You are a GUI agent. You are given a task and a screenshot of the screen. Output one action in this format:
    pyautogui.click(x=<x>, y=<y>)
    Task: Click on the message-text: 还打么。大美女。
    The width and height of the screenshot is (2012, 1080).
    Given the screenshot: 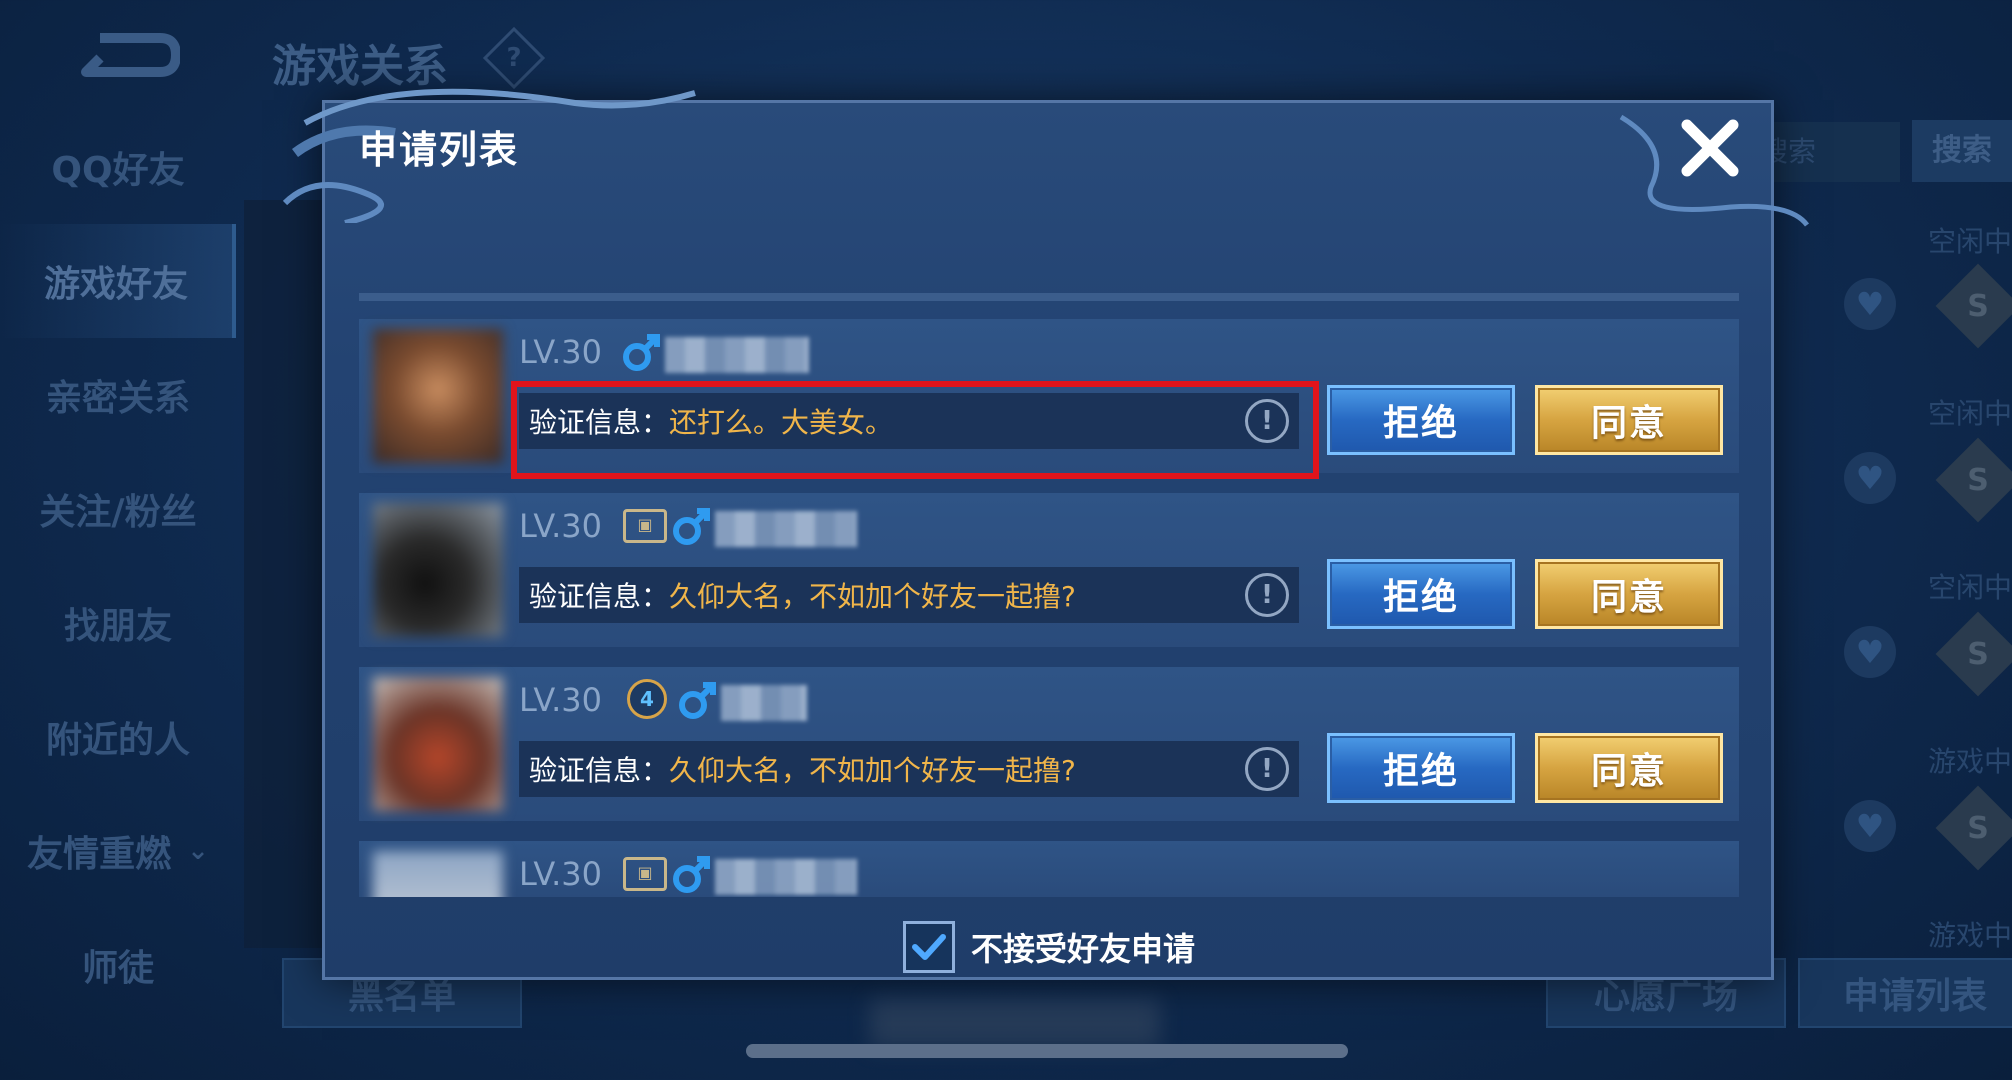 What is the action you would take?
    pyautogui.click(x=781, y=422)
    